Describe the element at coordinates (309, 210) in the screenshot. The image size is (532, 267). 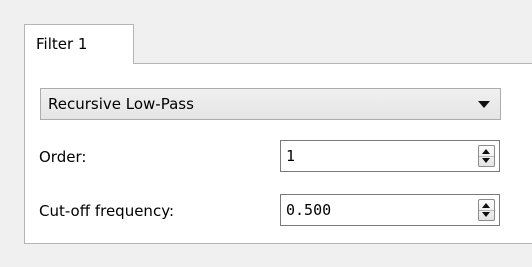
I see `cutoff-frequency-value: 0.500` at that location.